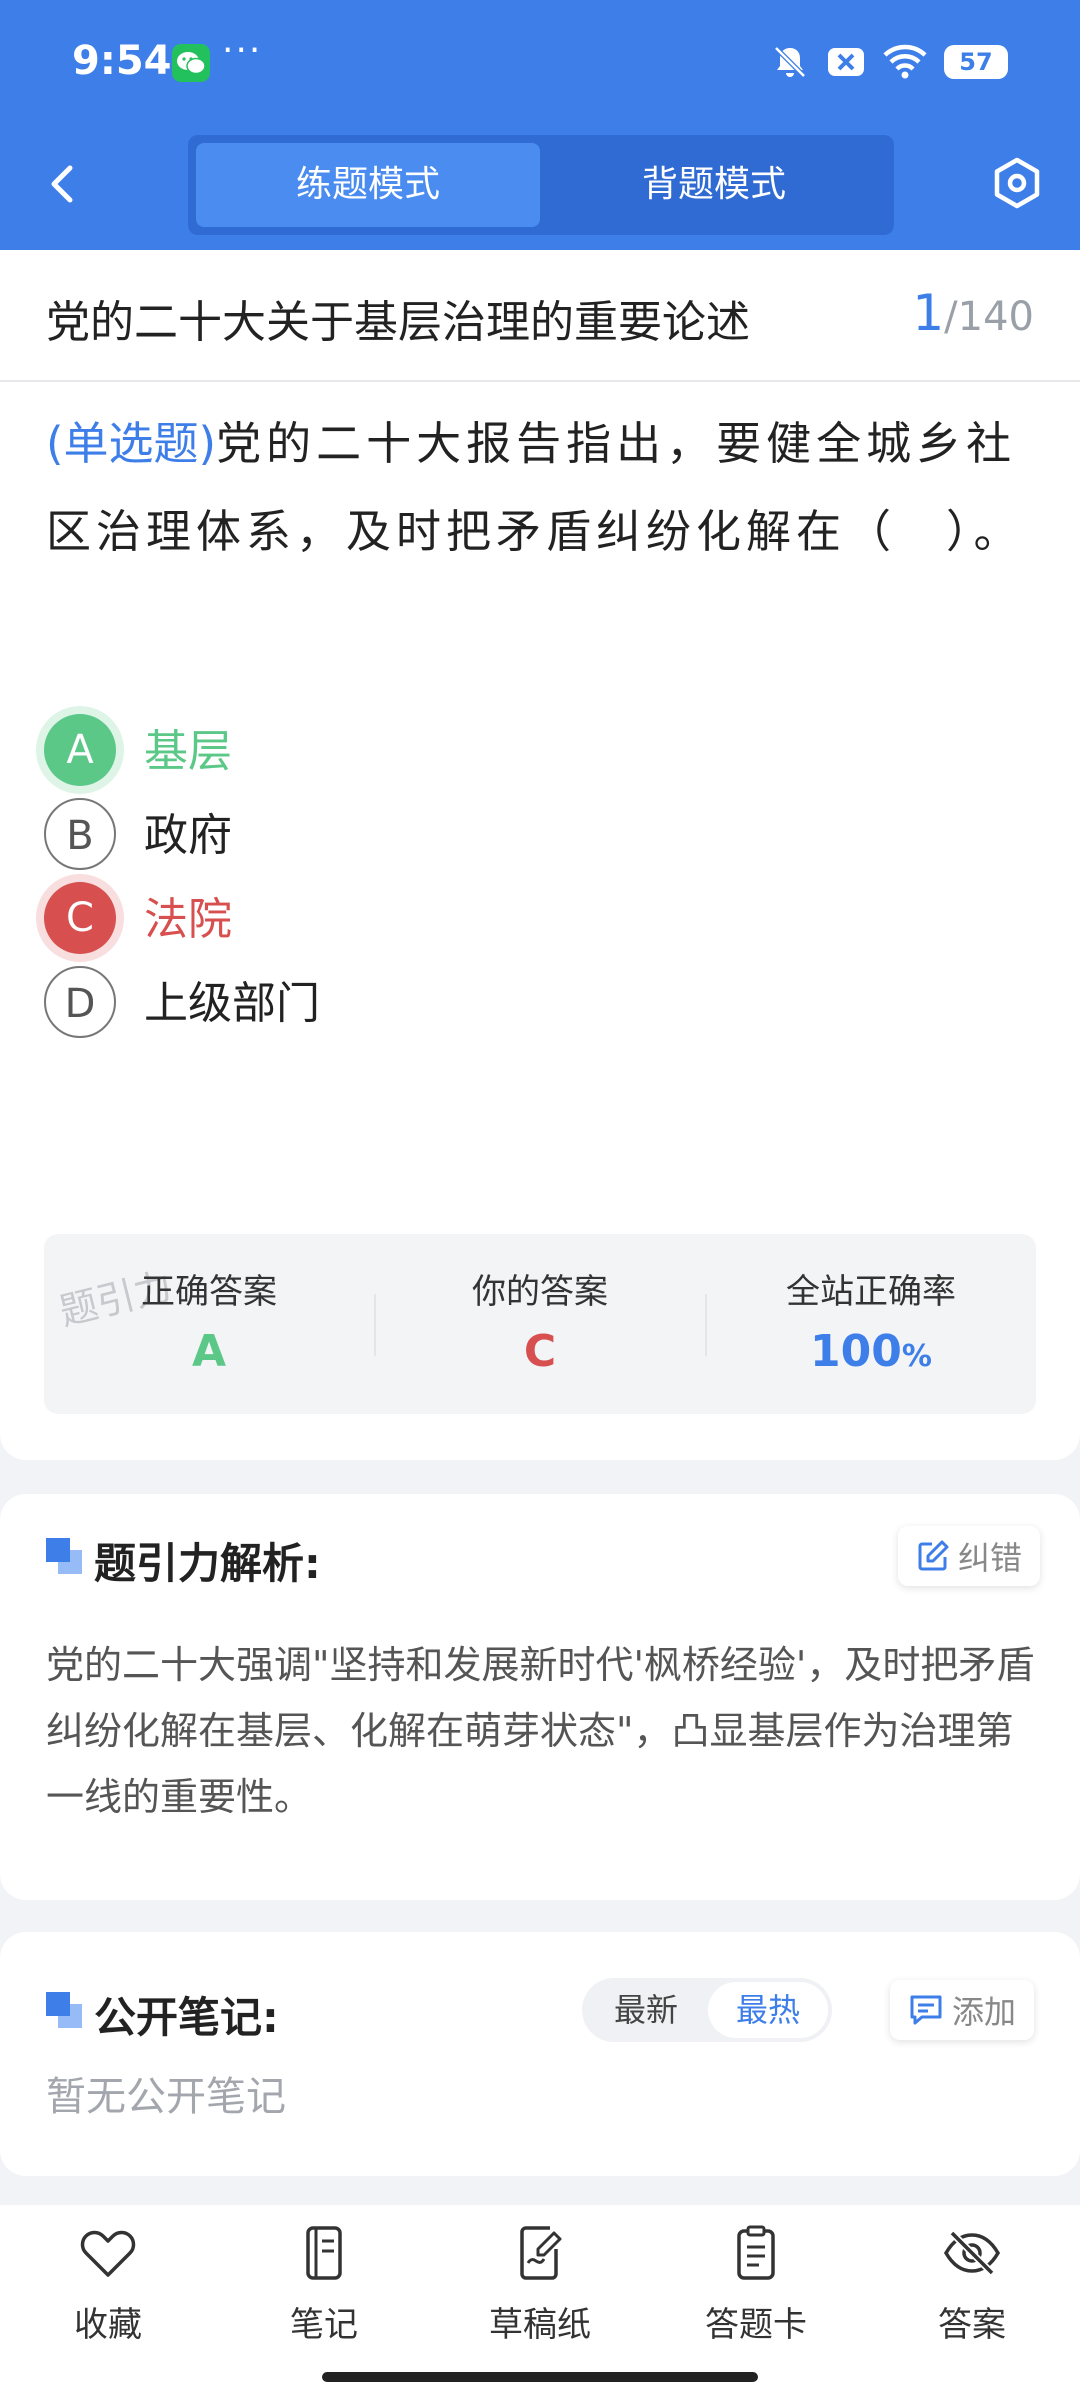  I want to click on mute-bell-icon, so click(790, 62).